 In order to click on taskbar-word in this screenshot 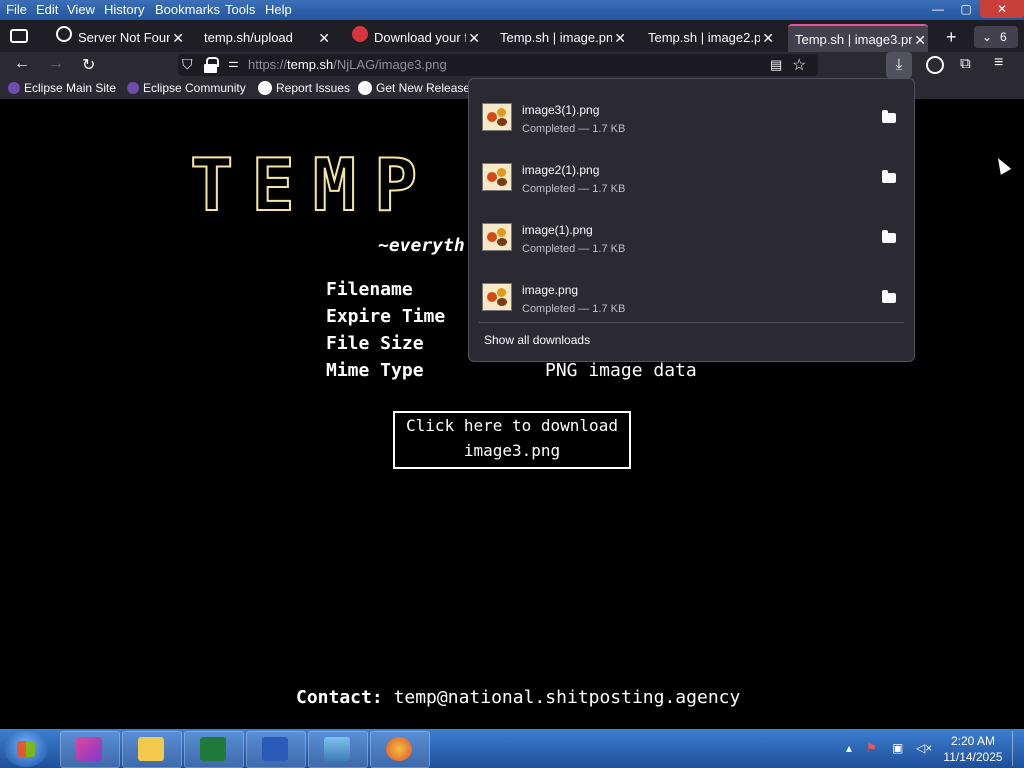, I will do `click(276, 749)`.